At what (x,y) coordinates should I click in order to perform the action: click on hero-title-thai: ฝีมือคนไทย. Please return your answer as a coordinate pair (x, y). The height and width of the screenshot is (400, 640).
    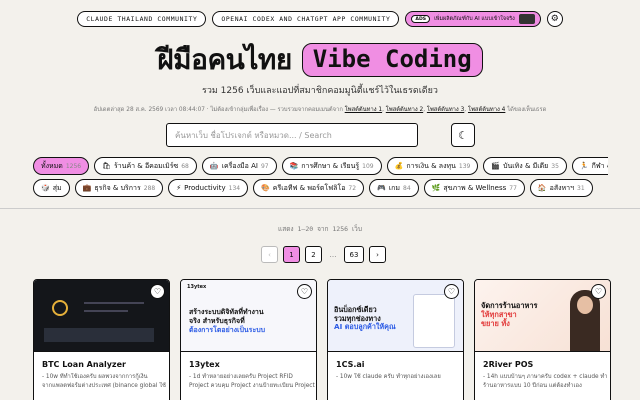
    Looking at the image, I should click on (224, 59).